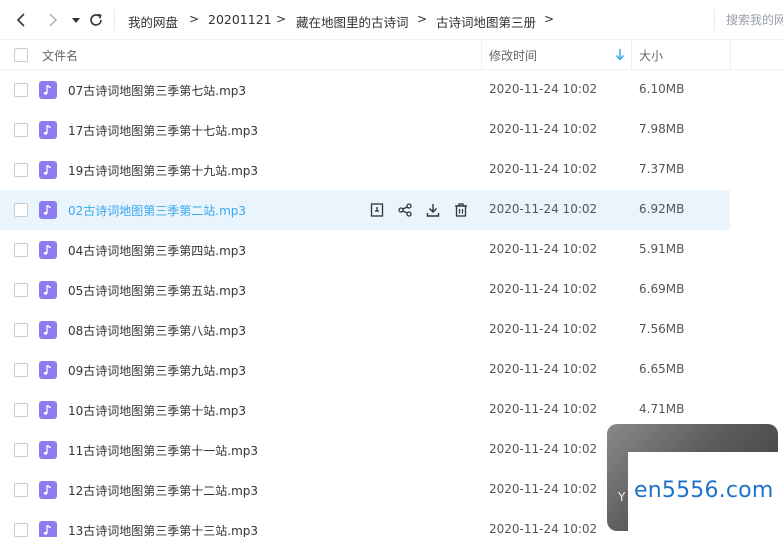 Image resolution: width=783 pixels, height=537 pixels. I want to click on file-row: 08古诗词地图第三季第八站.mp3 2020-11-24 10:02 7.56MB, so click(365, 330).